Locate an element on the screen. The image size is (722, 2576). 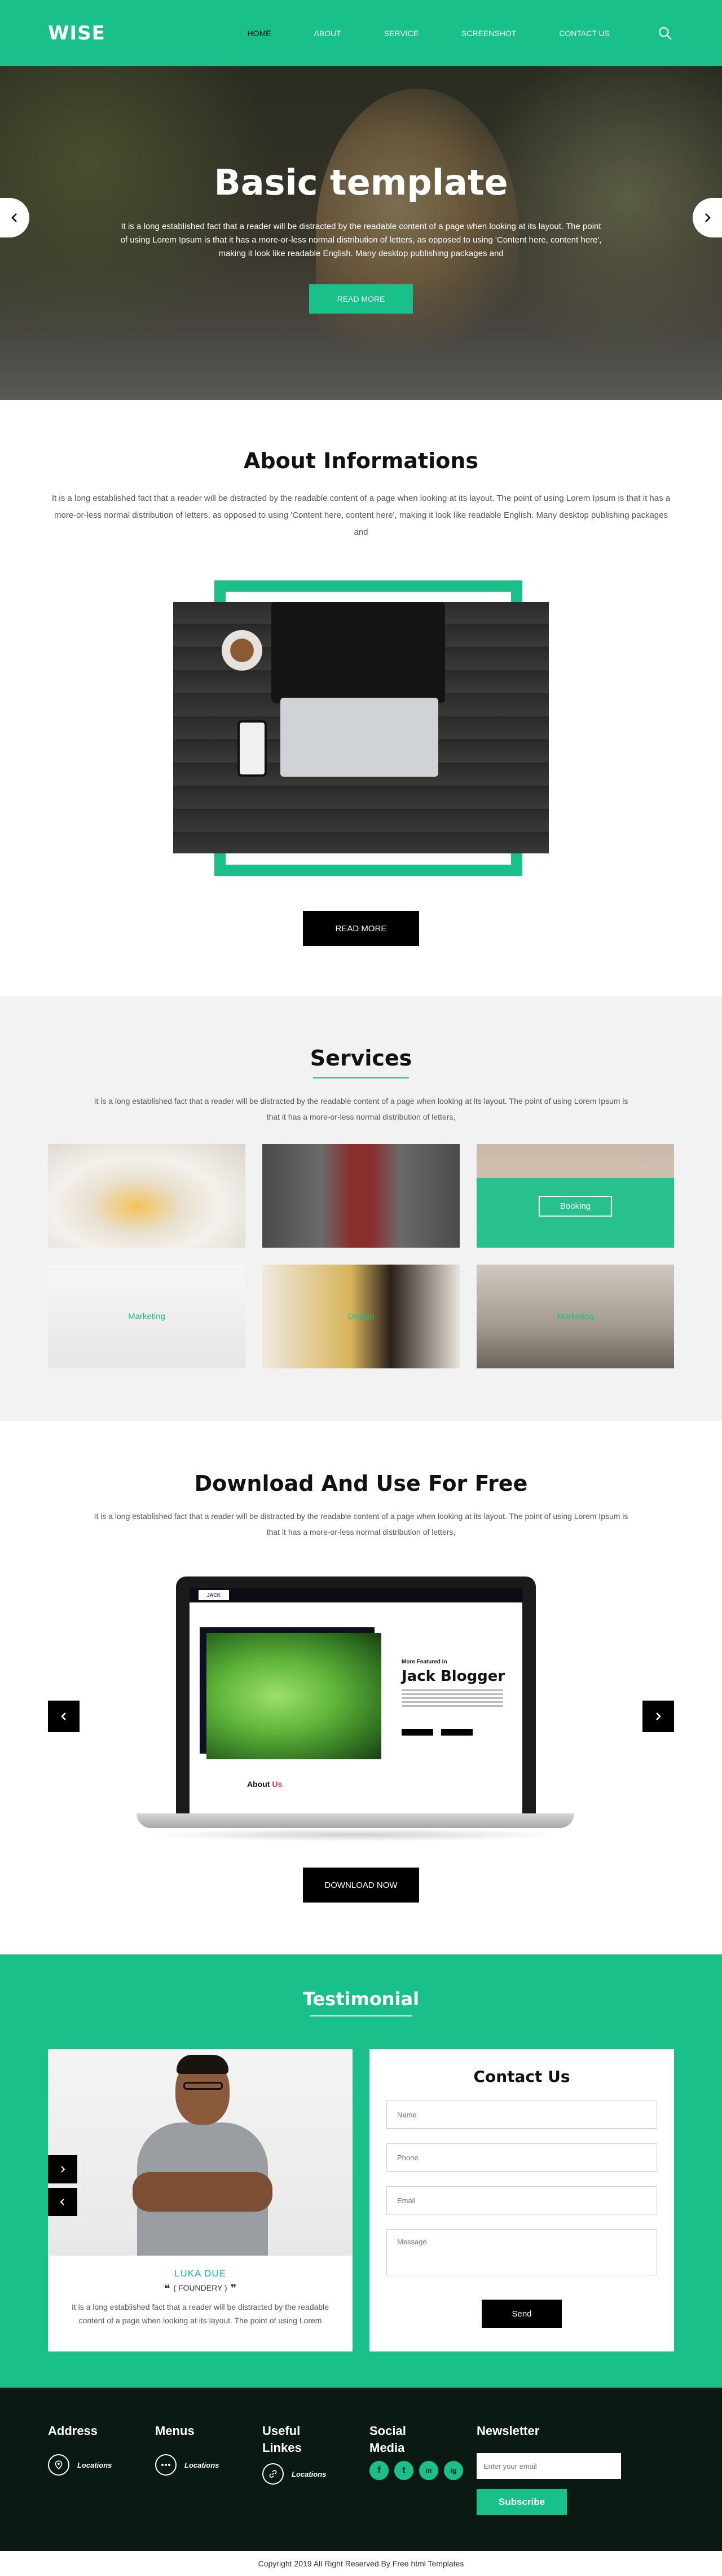
subscribe-button: Subscribe is located at coordinates (522, 2502).